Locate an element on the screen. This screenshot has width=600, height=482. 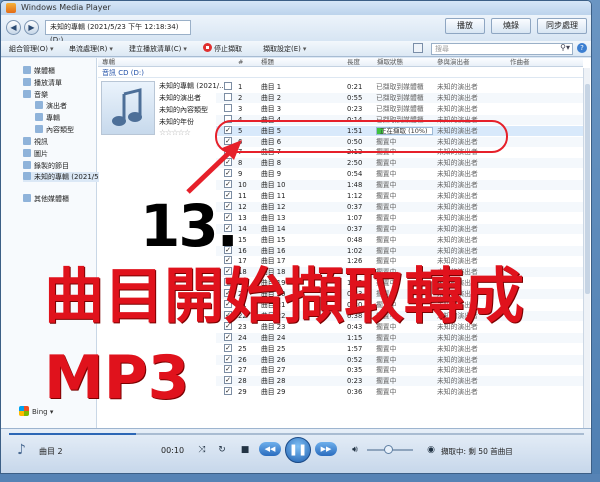
tab-burn: 燒錄 is located at coordinates (511, 26).